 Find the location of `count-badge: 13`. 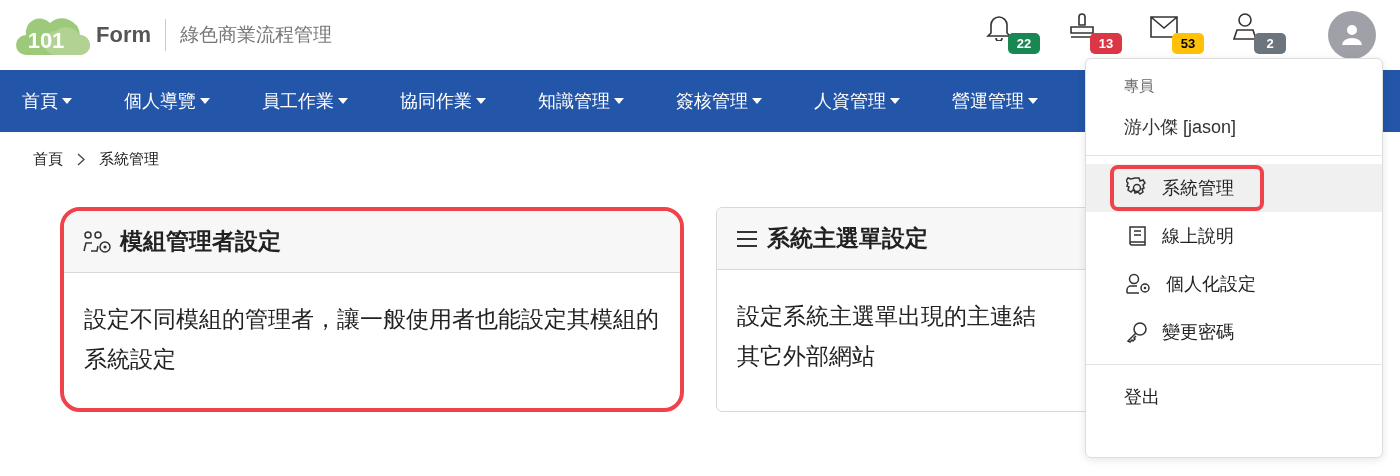

count-badge: 13 is located at coordinates (1106, 43).